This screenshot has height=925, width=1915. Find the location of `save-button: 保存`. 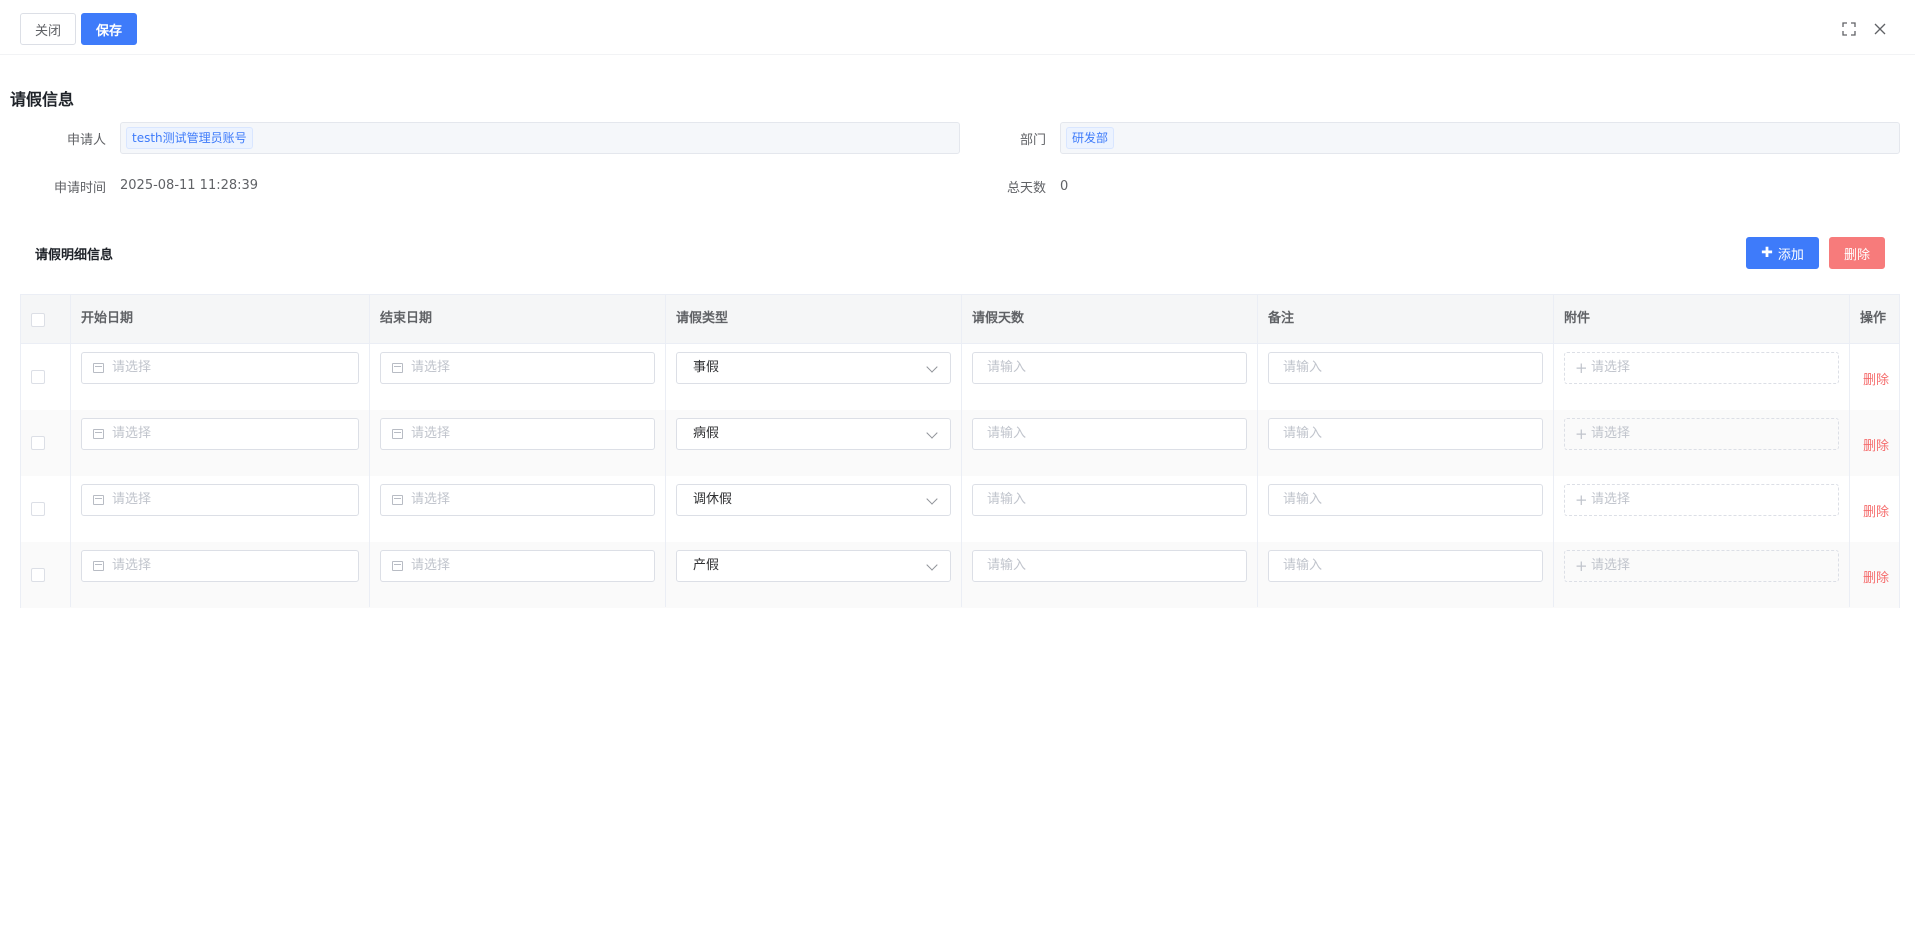

save-button: 保存 is located at coordinates (109, 29).